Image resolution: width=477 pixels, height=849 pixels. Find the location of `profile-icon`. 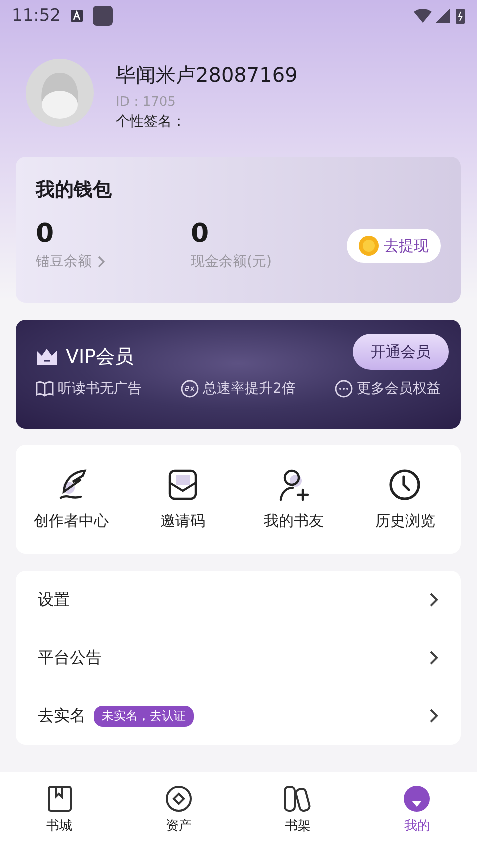

profile-icon is located at coordinates (417, 799).